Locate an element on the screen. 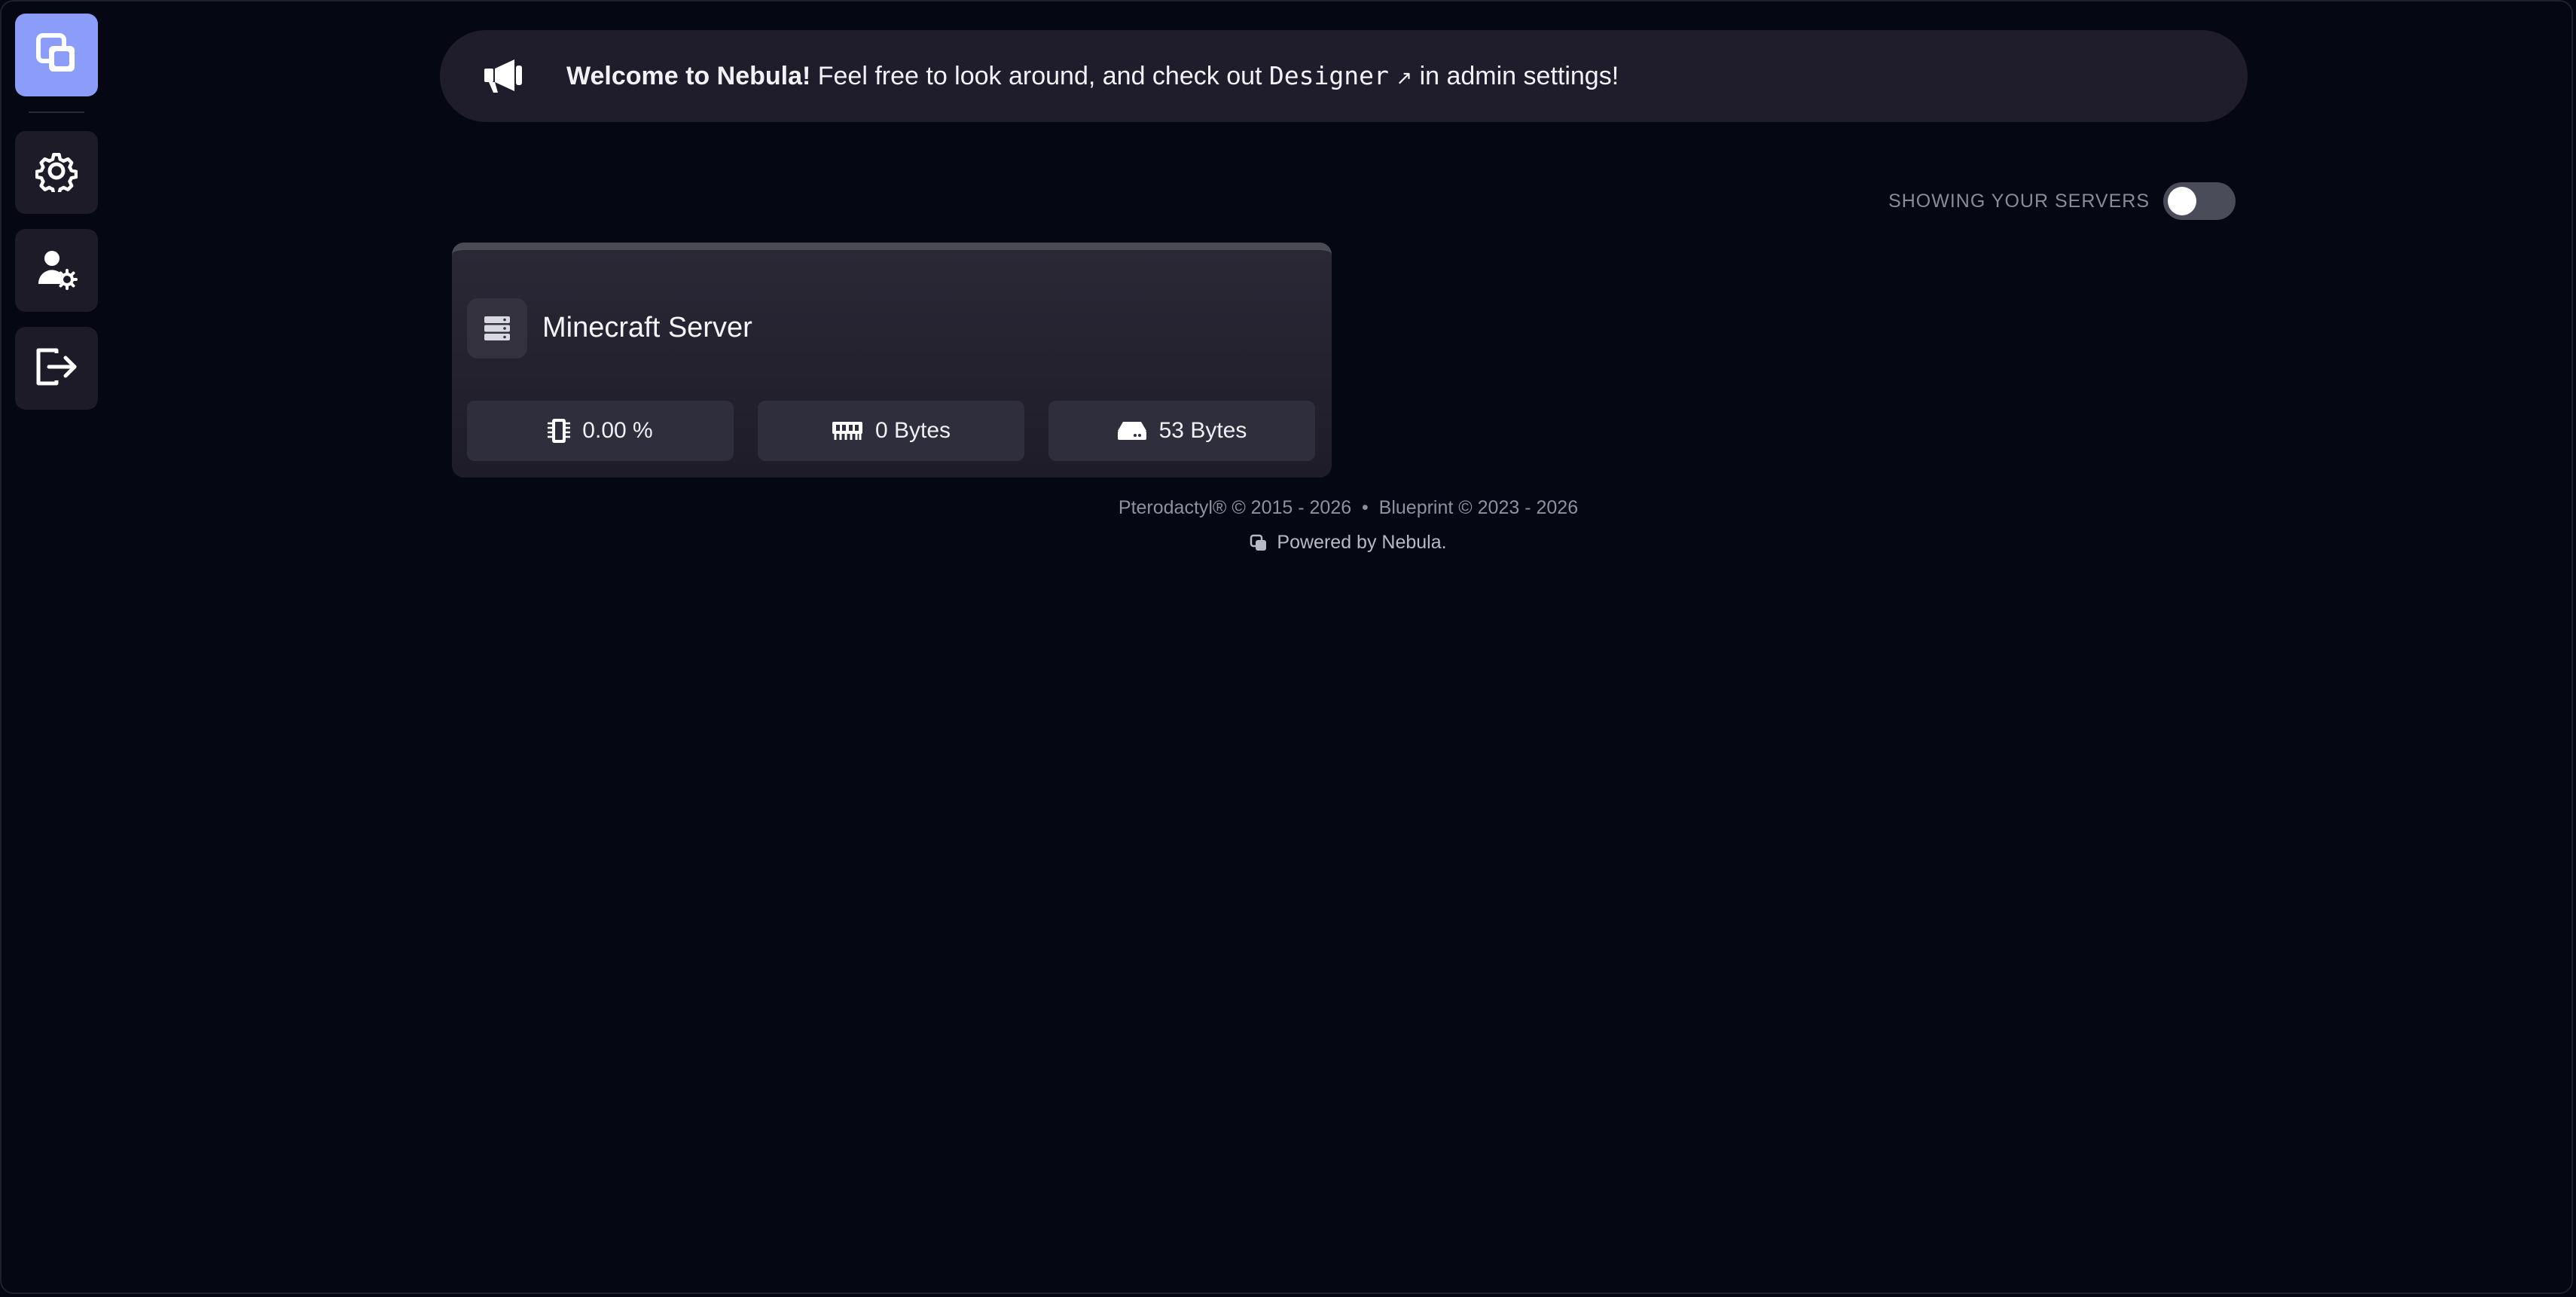 This screenshot has width=2576, height=1297. disk-usage-value: 53 Bytes is located at coordinates (1203, 430).